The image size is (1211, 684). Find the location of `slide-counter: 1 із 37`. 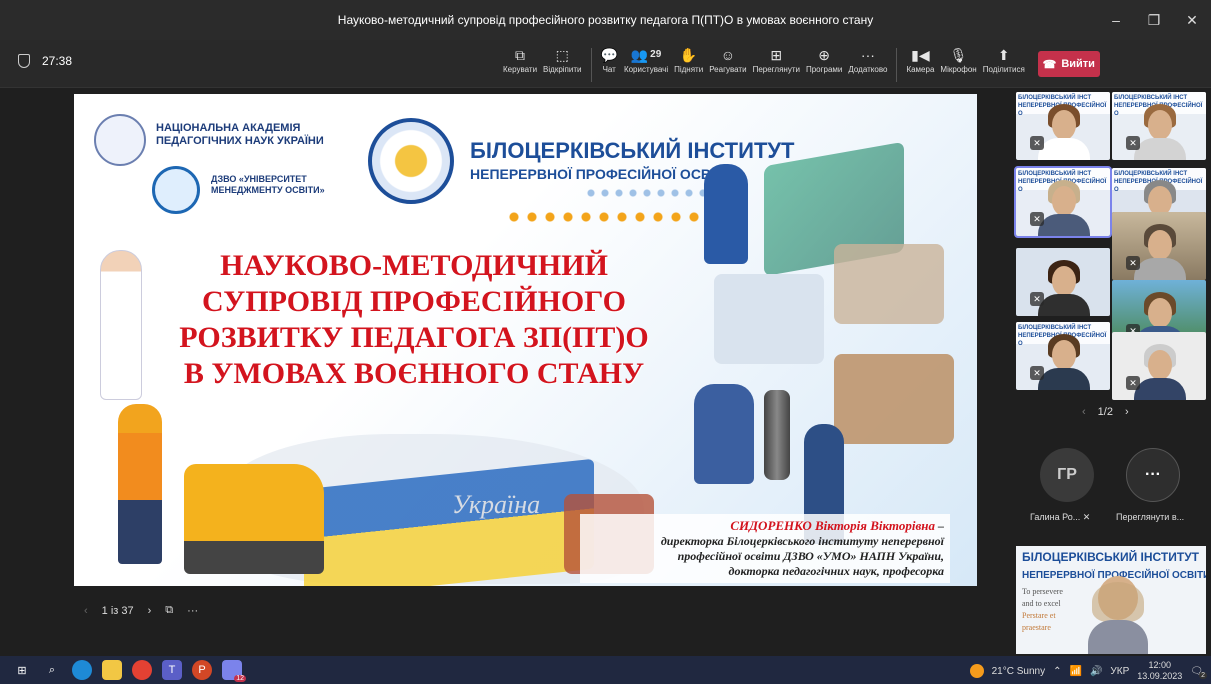

slide-counter: 1 із 37 is located at coordinates (117, 610).